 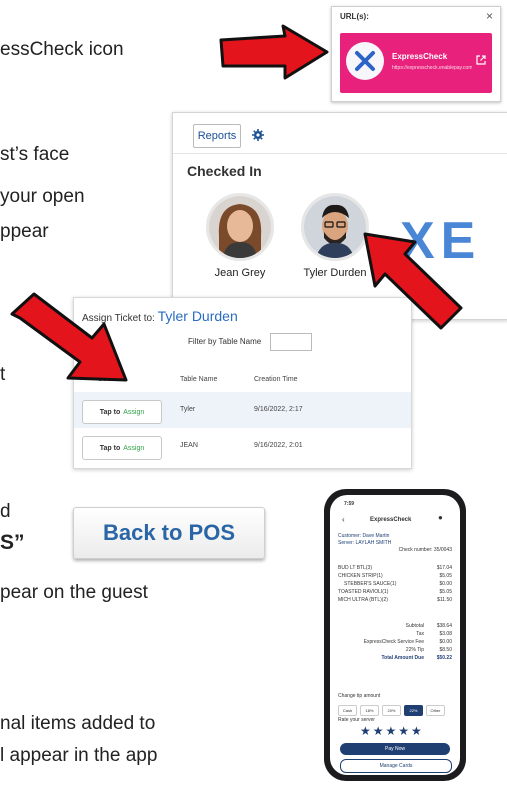 I want to click on server-line: Server: LAYLAH SMITH, so click(x=365, y=543).